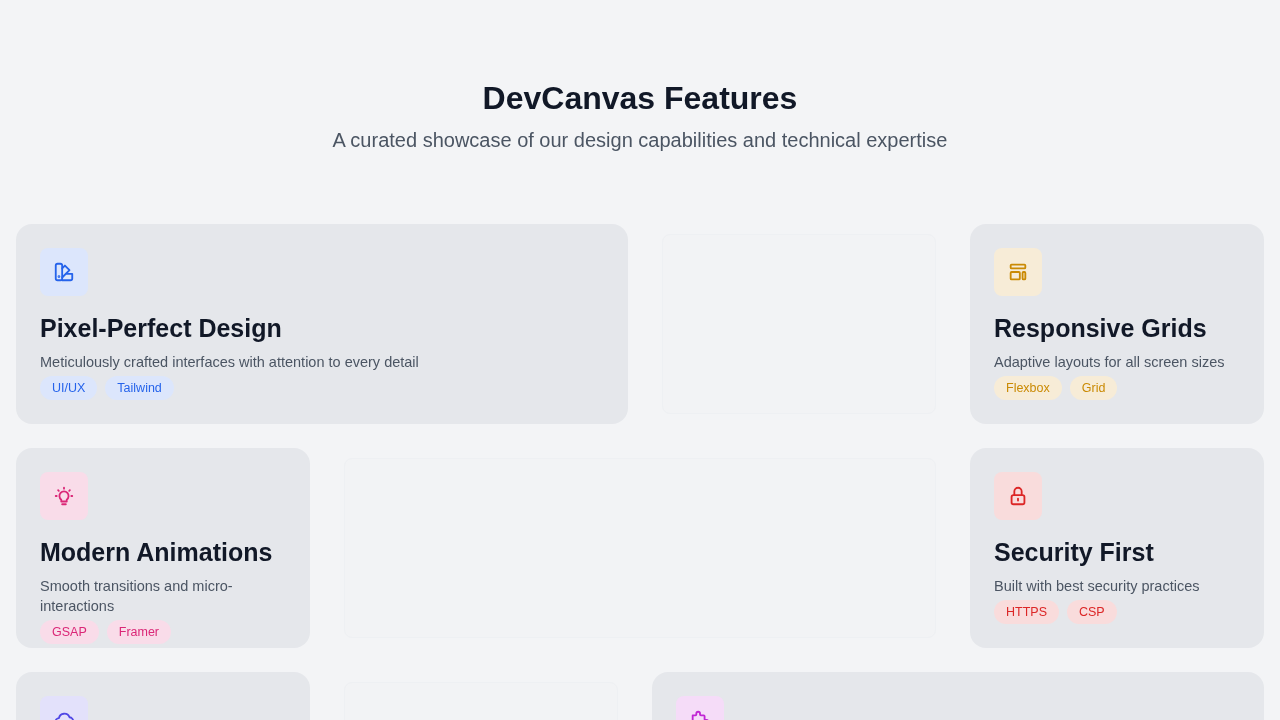 Image resolution: width=1280 pixels, height=720 pixels. Describe the element at coordinates (139, 388) in the screenshot. I see `tag-chip: Tailwind` at that location.